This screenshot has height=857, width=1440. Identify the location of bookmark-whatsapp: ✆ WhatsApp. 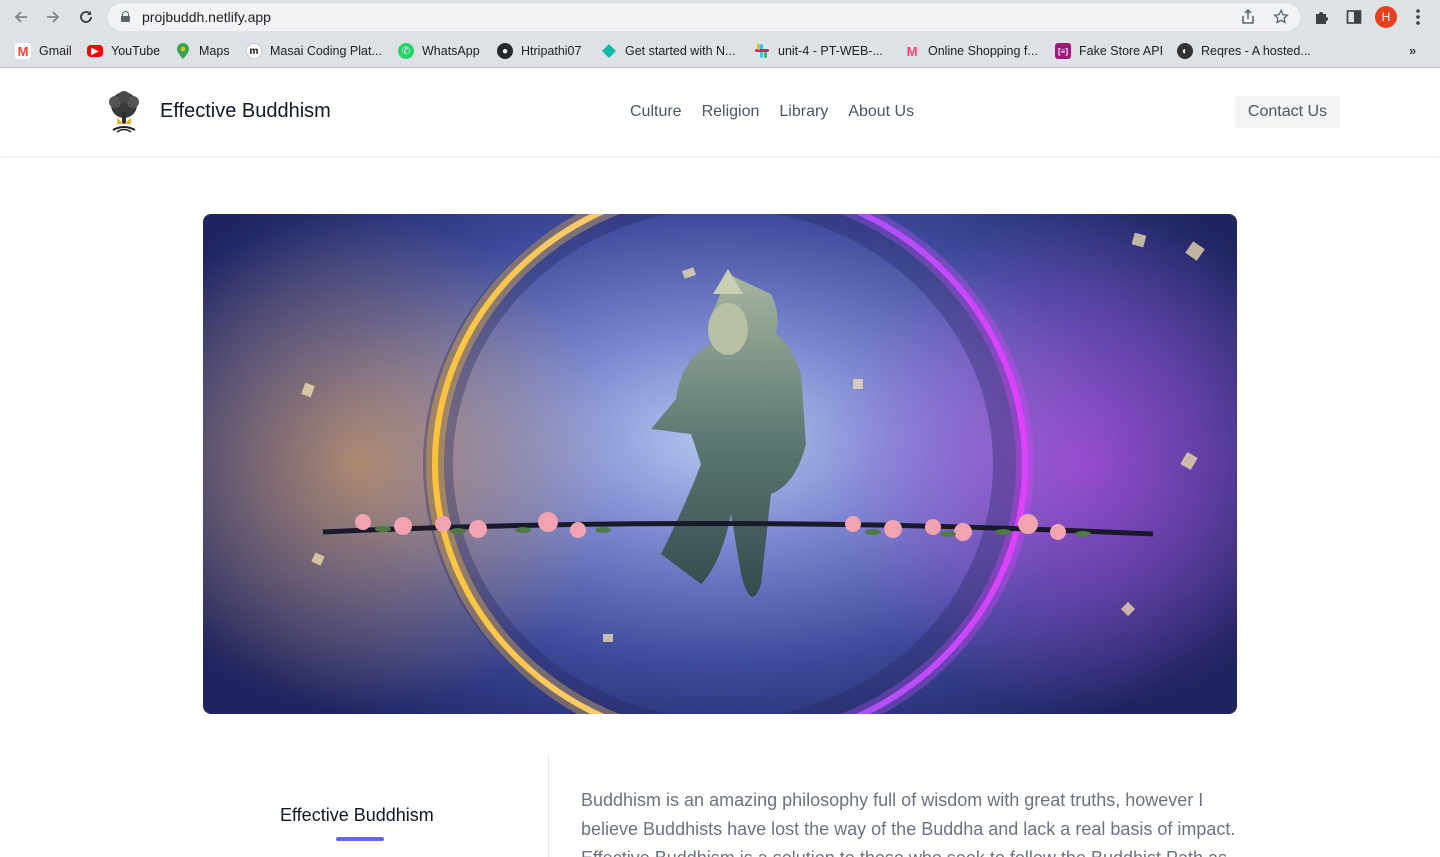
(439, 51).